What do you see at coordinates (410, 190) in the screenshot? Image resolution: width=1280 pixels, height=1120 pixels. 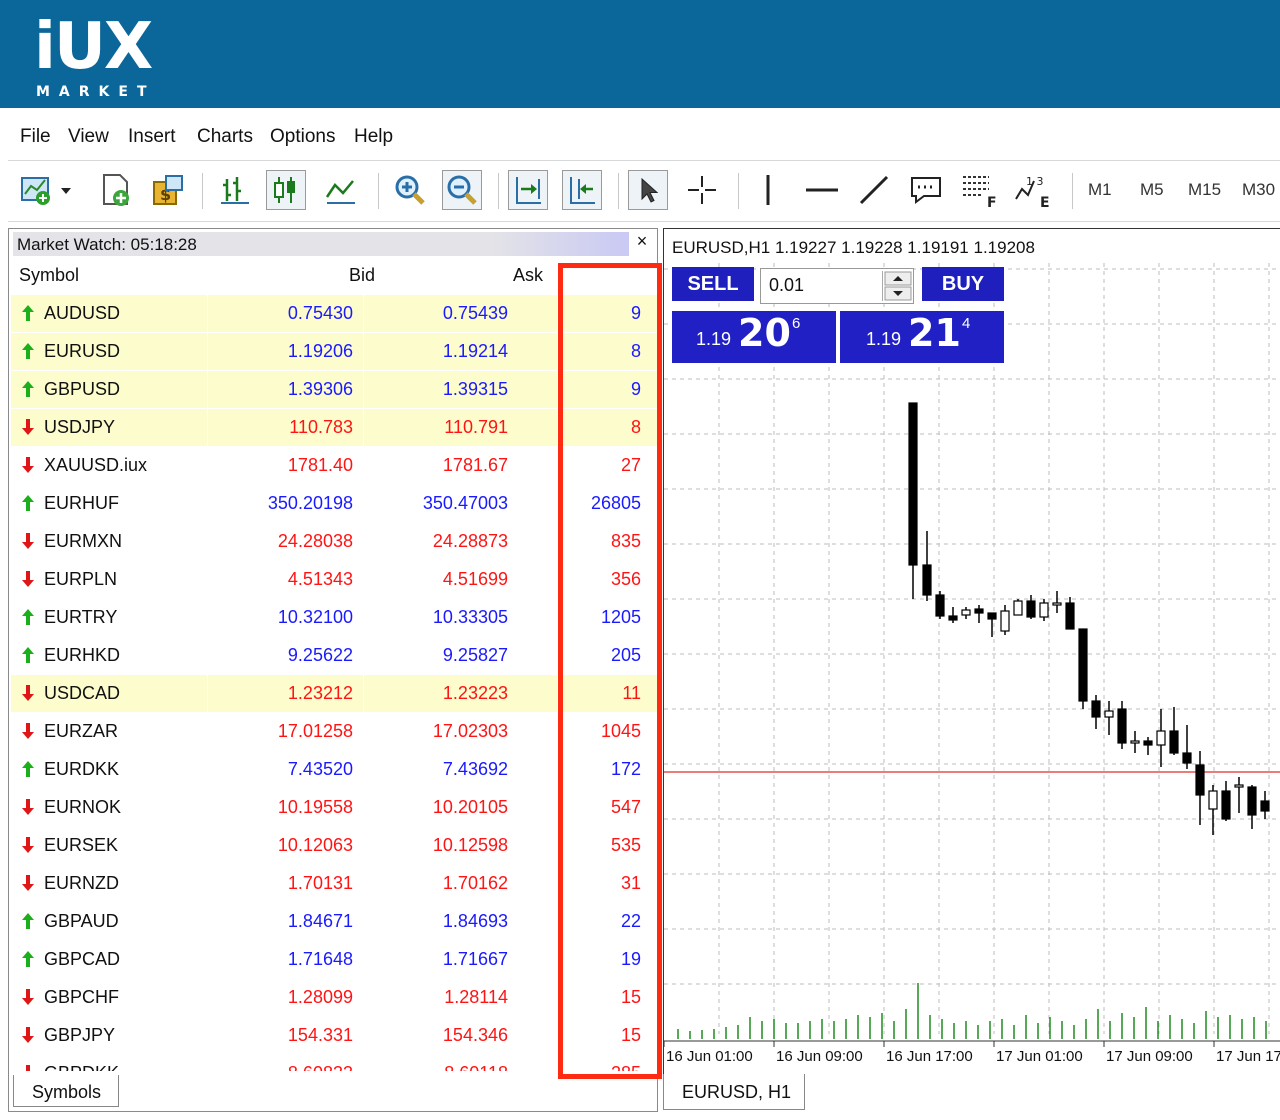 I see `zoom-in-icon` at bounding box center [410, 190].